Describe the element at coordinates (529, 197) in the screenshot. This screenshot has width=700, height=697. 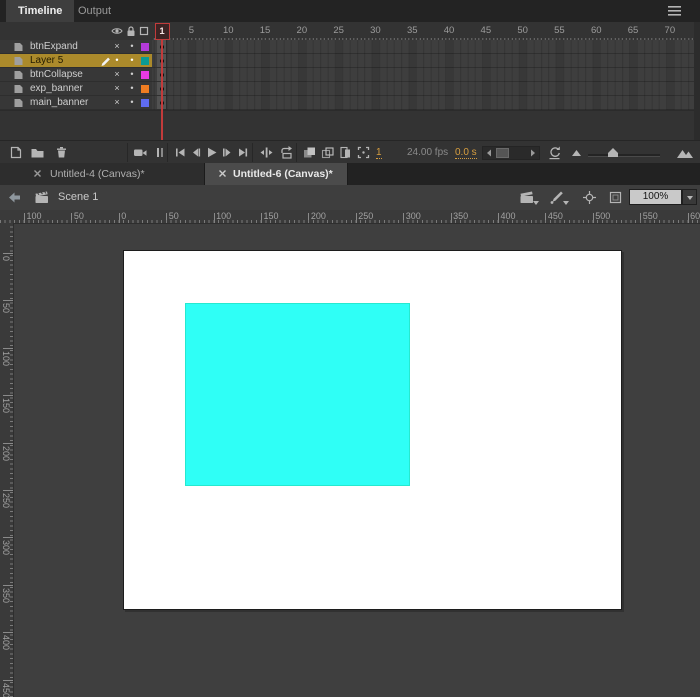
I see `edit-scene-button` at that location.